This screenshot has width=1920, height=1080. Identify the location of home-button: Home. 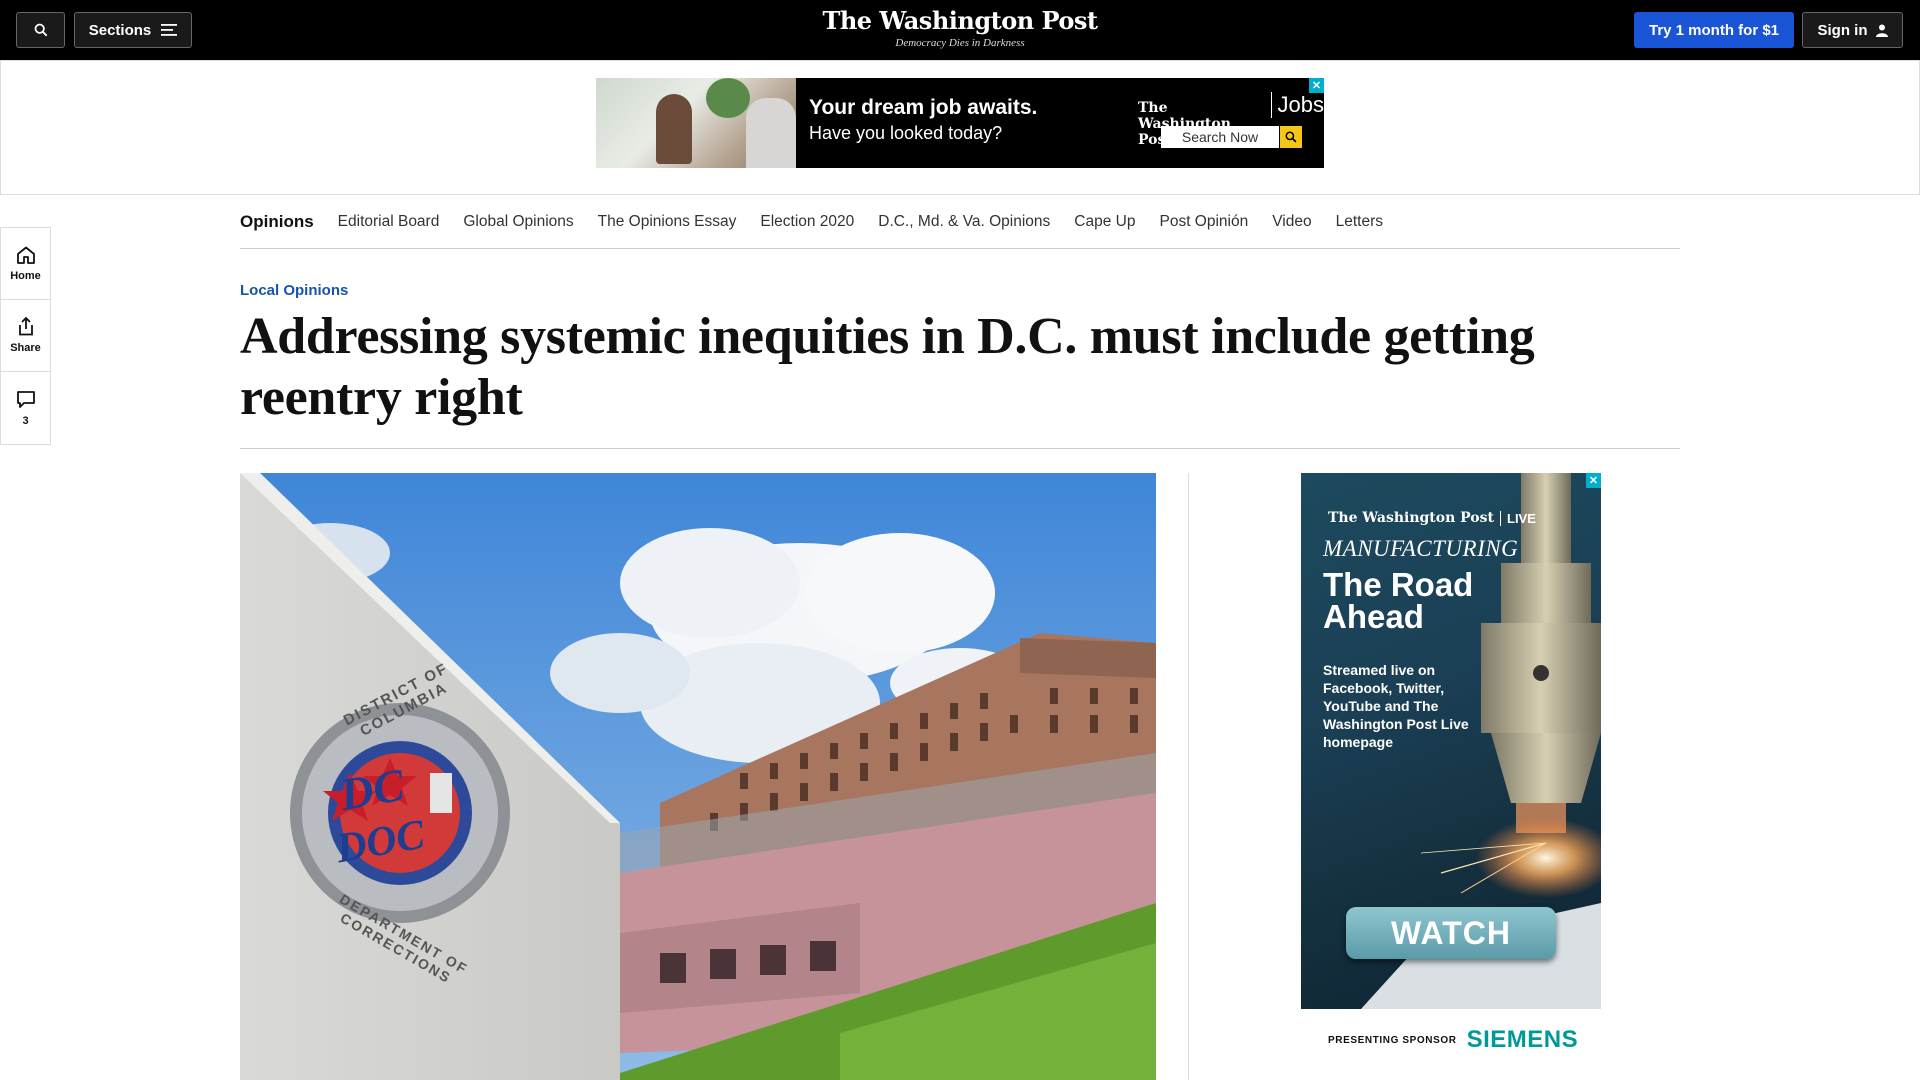
(25, 264).